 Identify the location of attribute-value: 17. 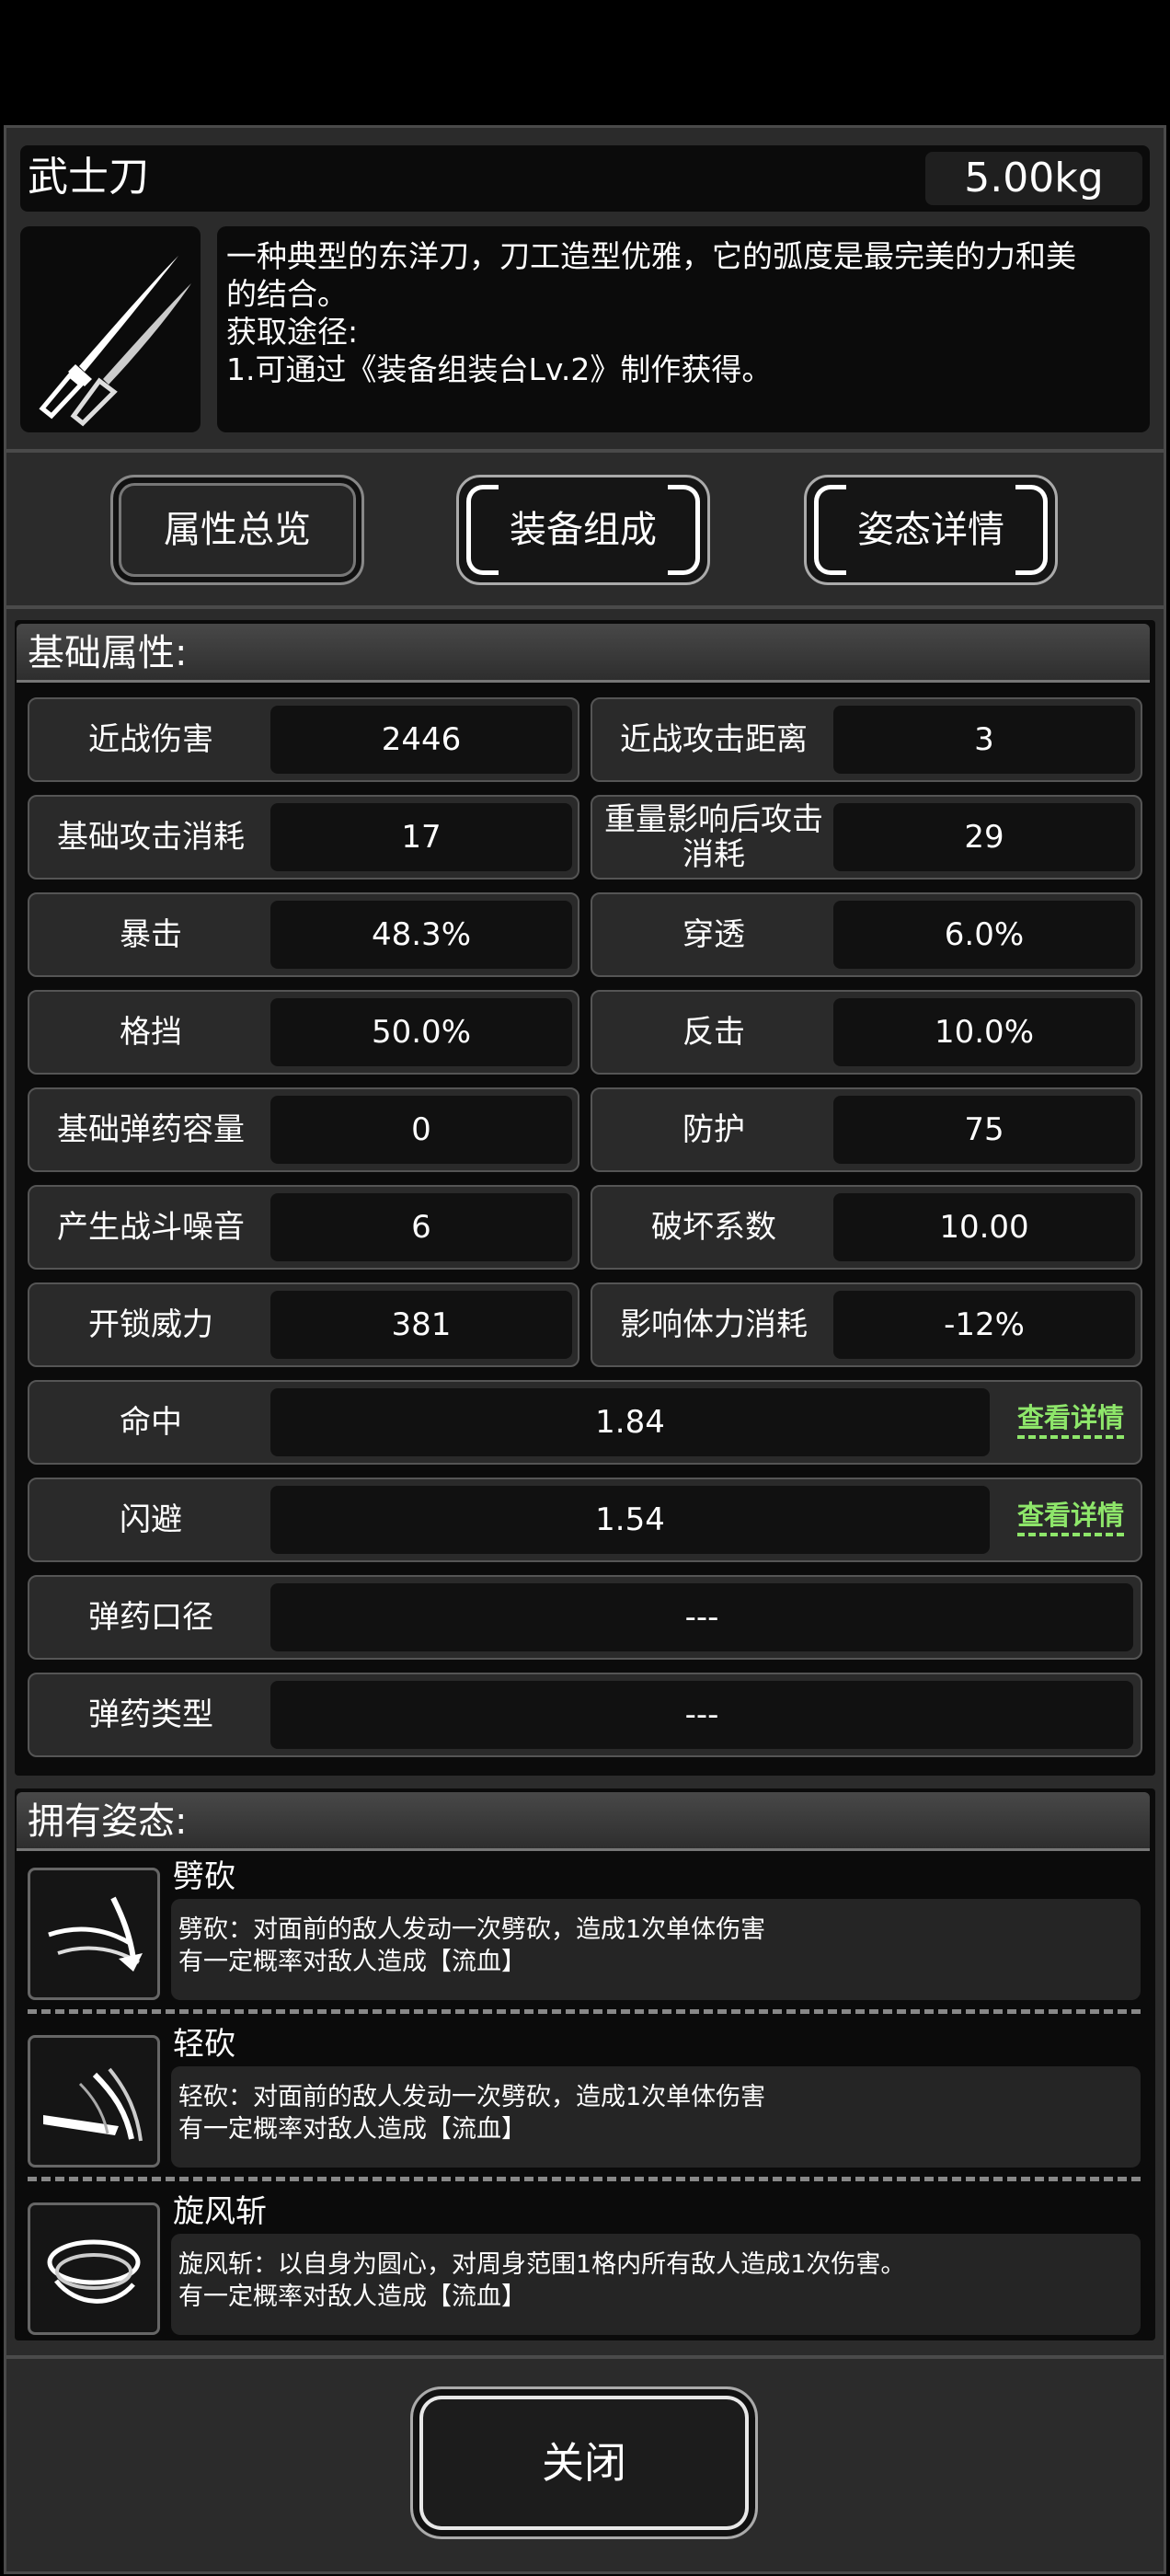
(421, 837).